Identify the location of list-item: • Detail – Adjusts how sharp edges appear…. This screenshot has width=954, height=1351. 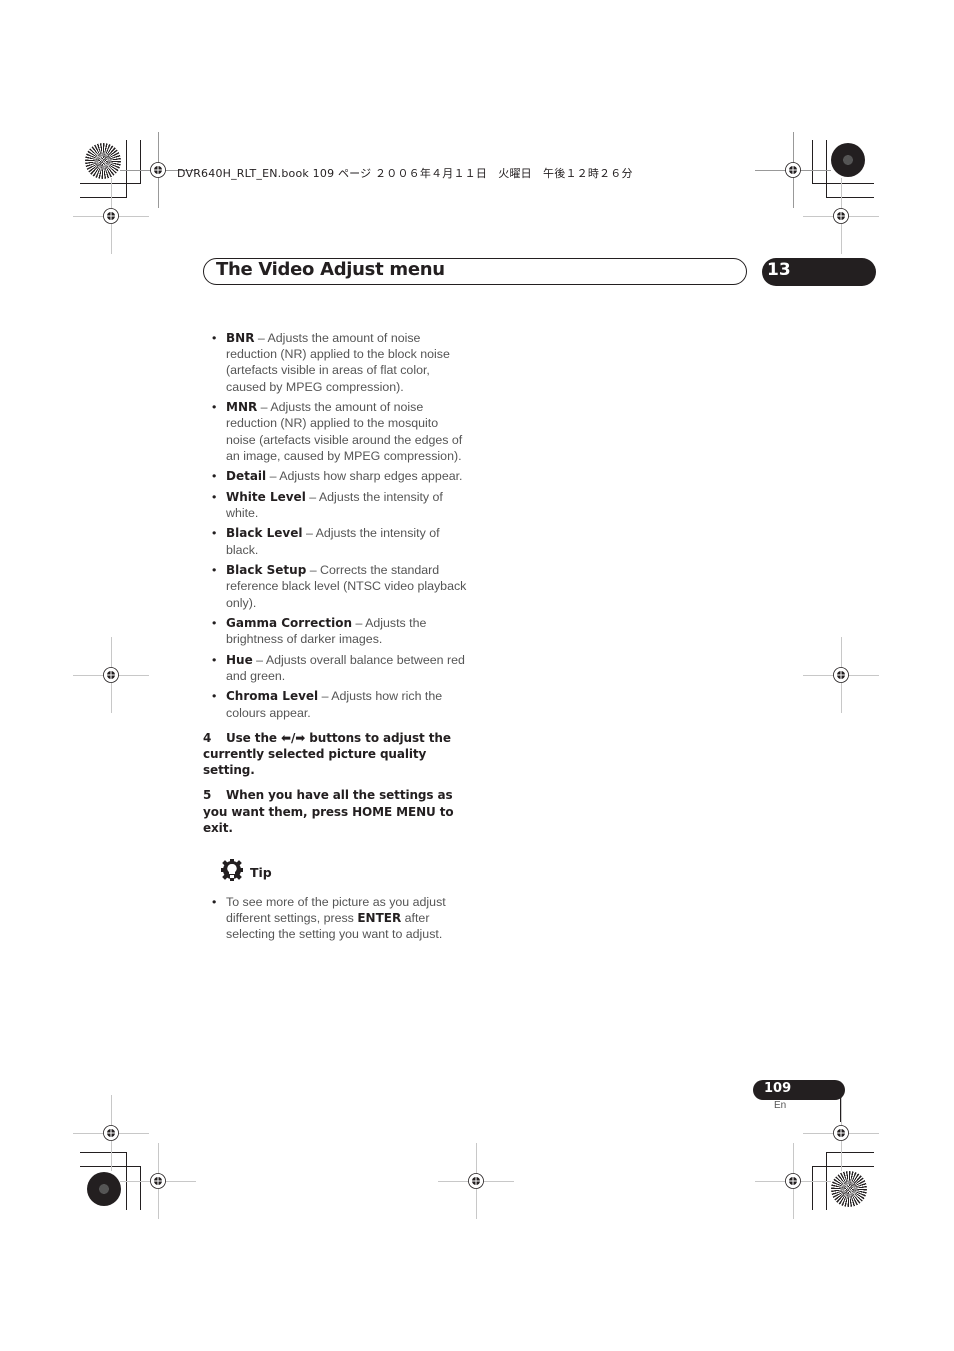
(337, 476).